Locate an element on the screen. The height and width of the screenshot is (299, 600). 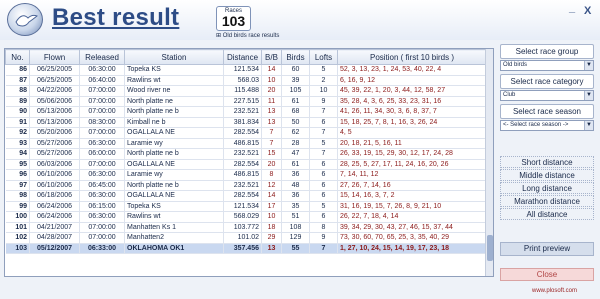
column-header: Lofts is located at coordinates (323, 57).